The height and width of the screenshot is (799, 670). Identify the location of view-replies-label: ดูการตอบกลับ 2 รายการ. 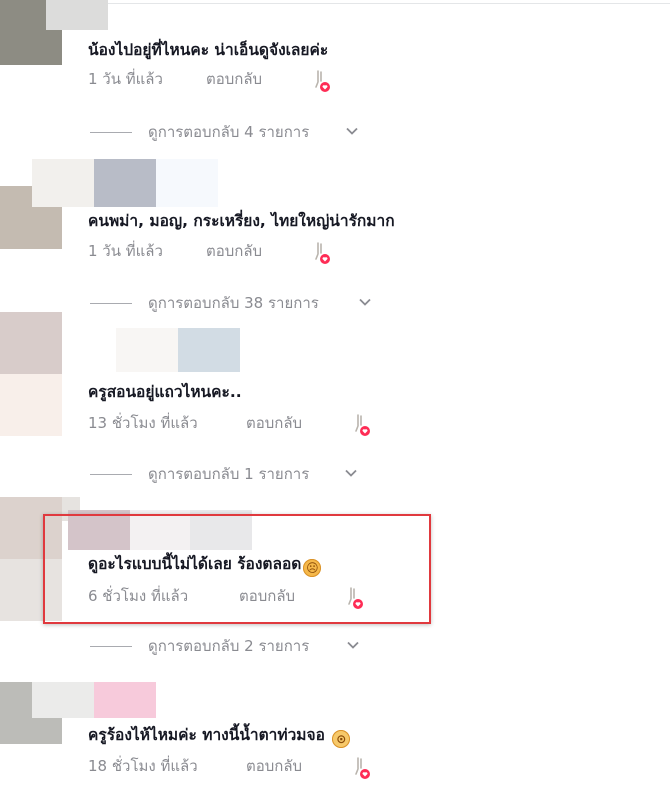
(229, 646).